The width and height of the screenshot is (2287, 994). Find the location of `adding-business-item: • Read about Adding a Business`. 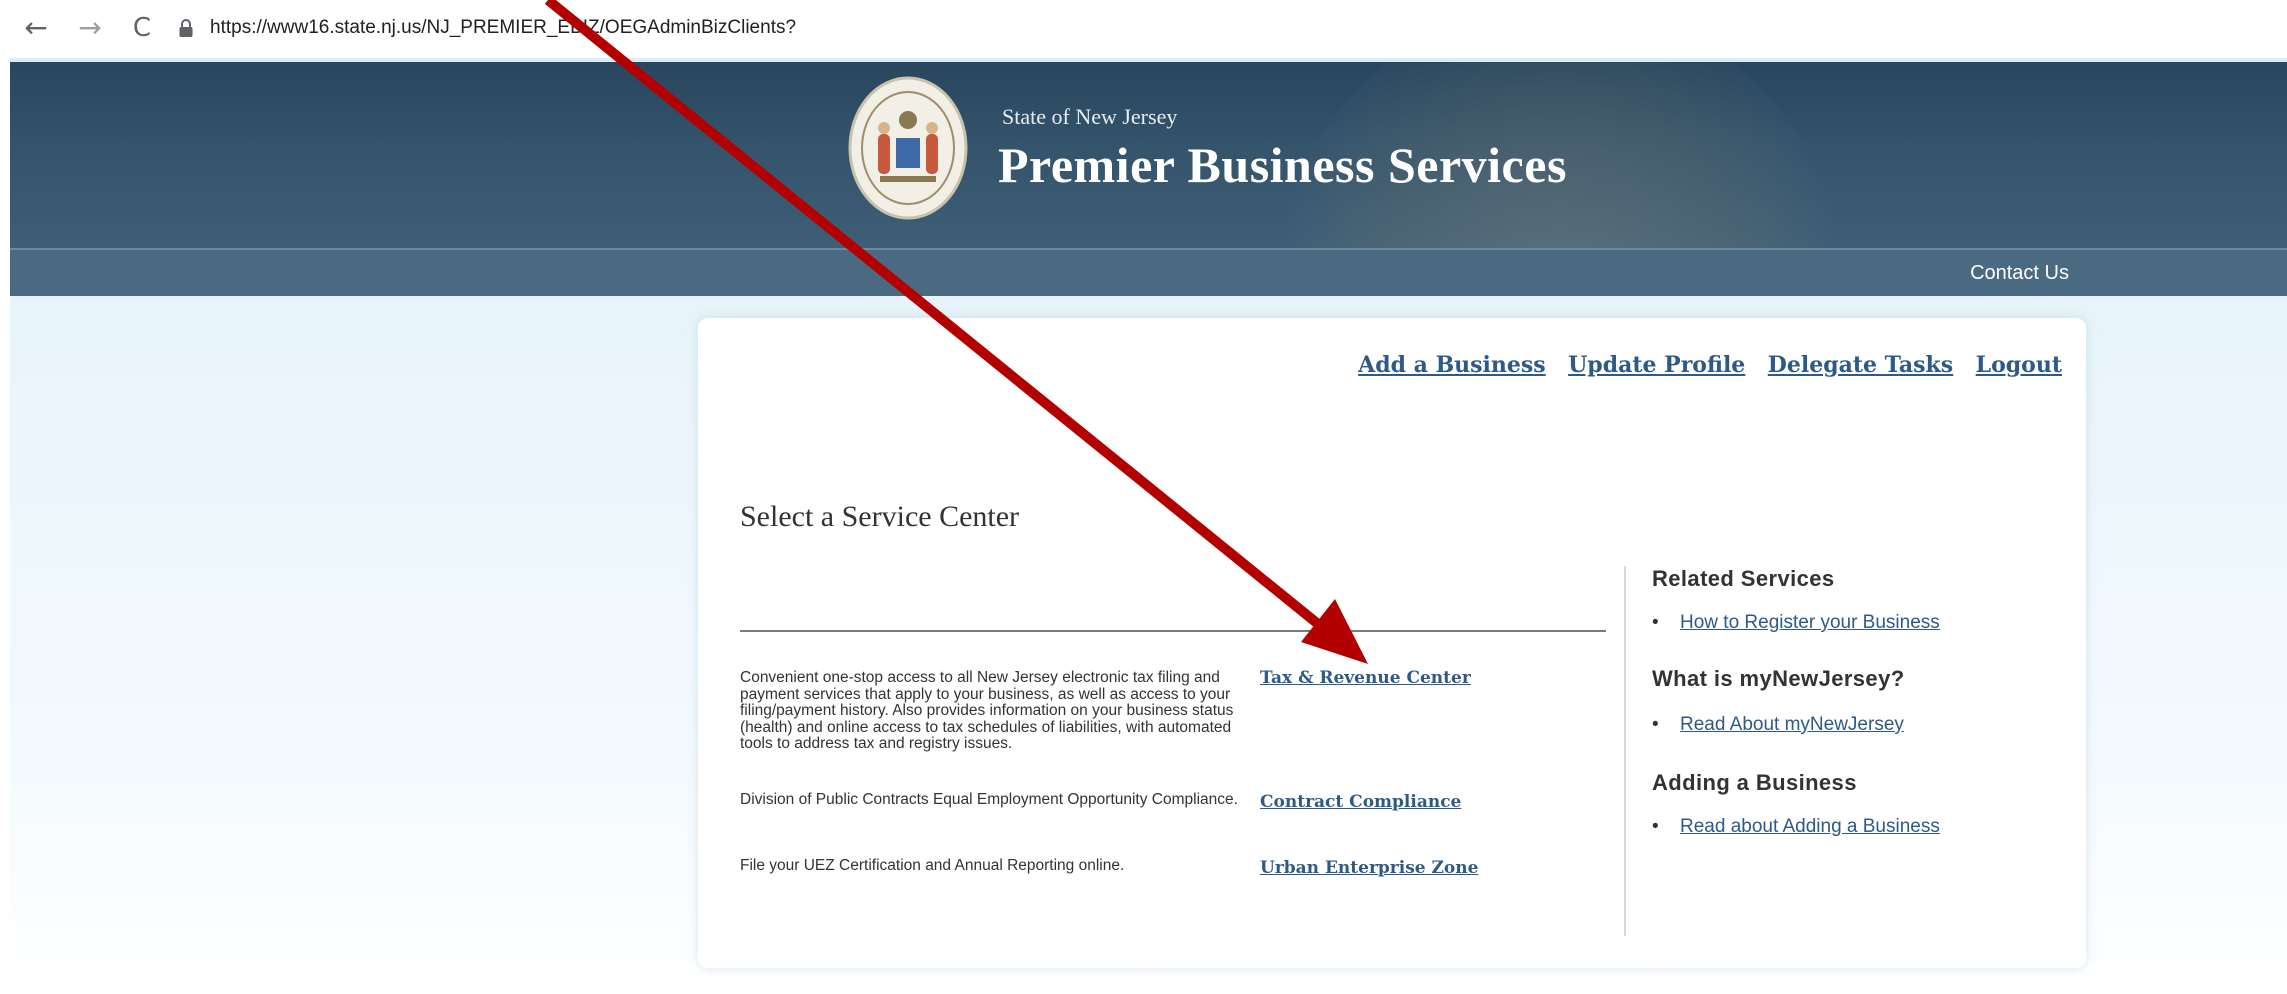

adding-business-item: • Read about Adding a Business is located at coordinates (1796, 827).